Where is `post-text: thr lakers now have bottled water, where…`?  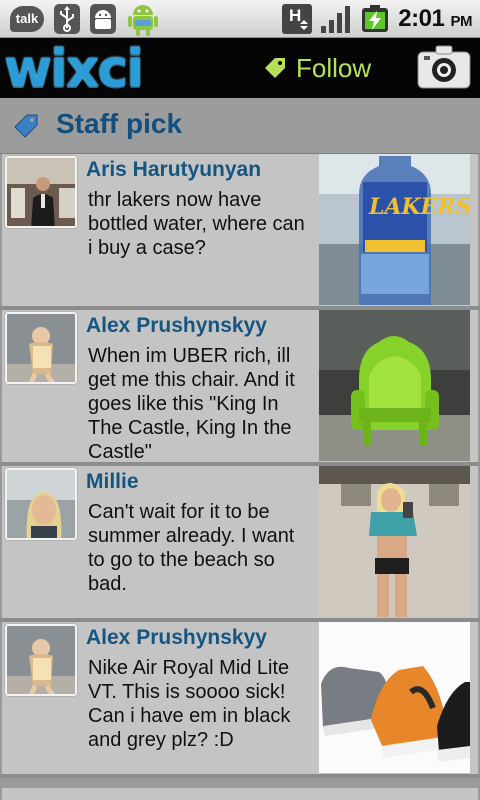
post-text: thr lakers now have bottled water, where… is located at coordinates (196, 224).